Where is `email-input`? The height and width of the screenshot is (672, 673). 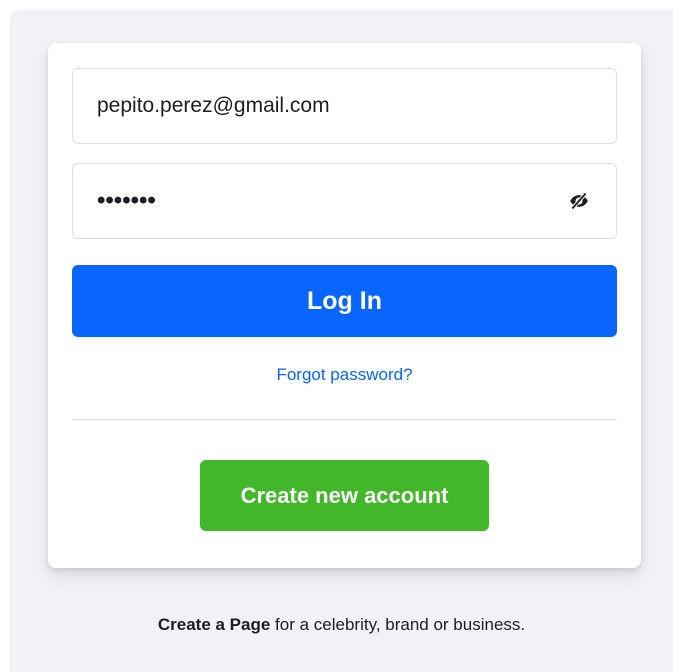
email-input is located at coordinates (344, 106).